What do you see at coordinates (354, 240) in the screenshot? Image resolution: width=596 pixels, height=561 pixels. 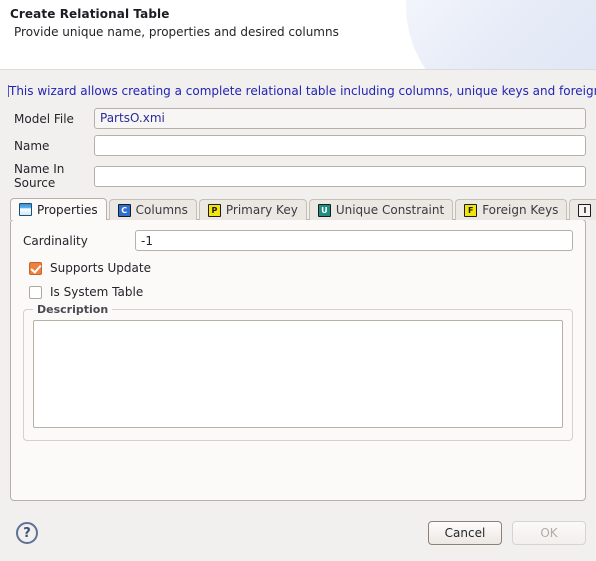 I see `cardinality-input` at bounding box center [354, 240].